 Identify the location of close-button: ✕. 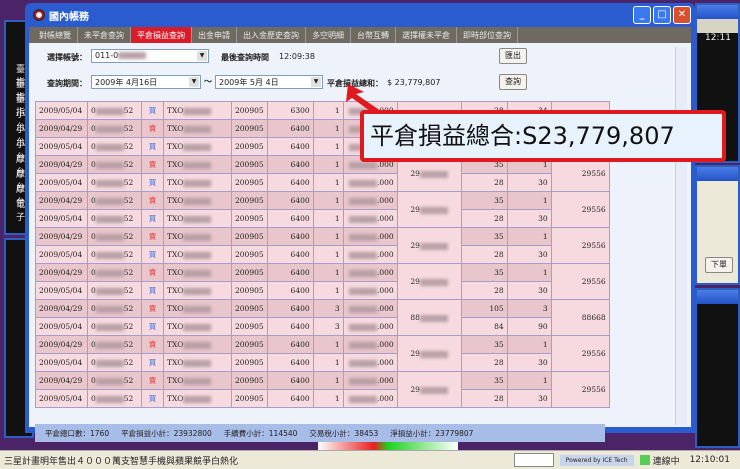
(682, 15).